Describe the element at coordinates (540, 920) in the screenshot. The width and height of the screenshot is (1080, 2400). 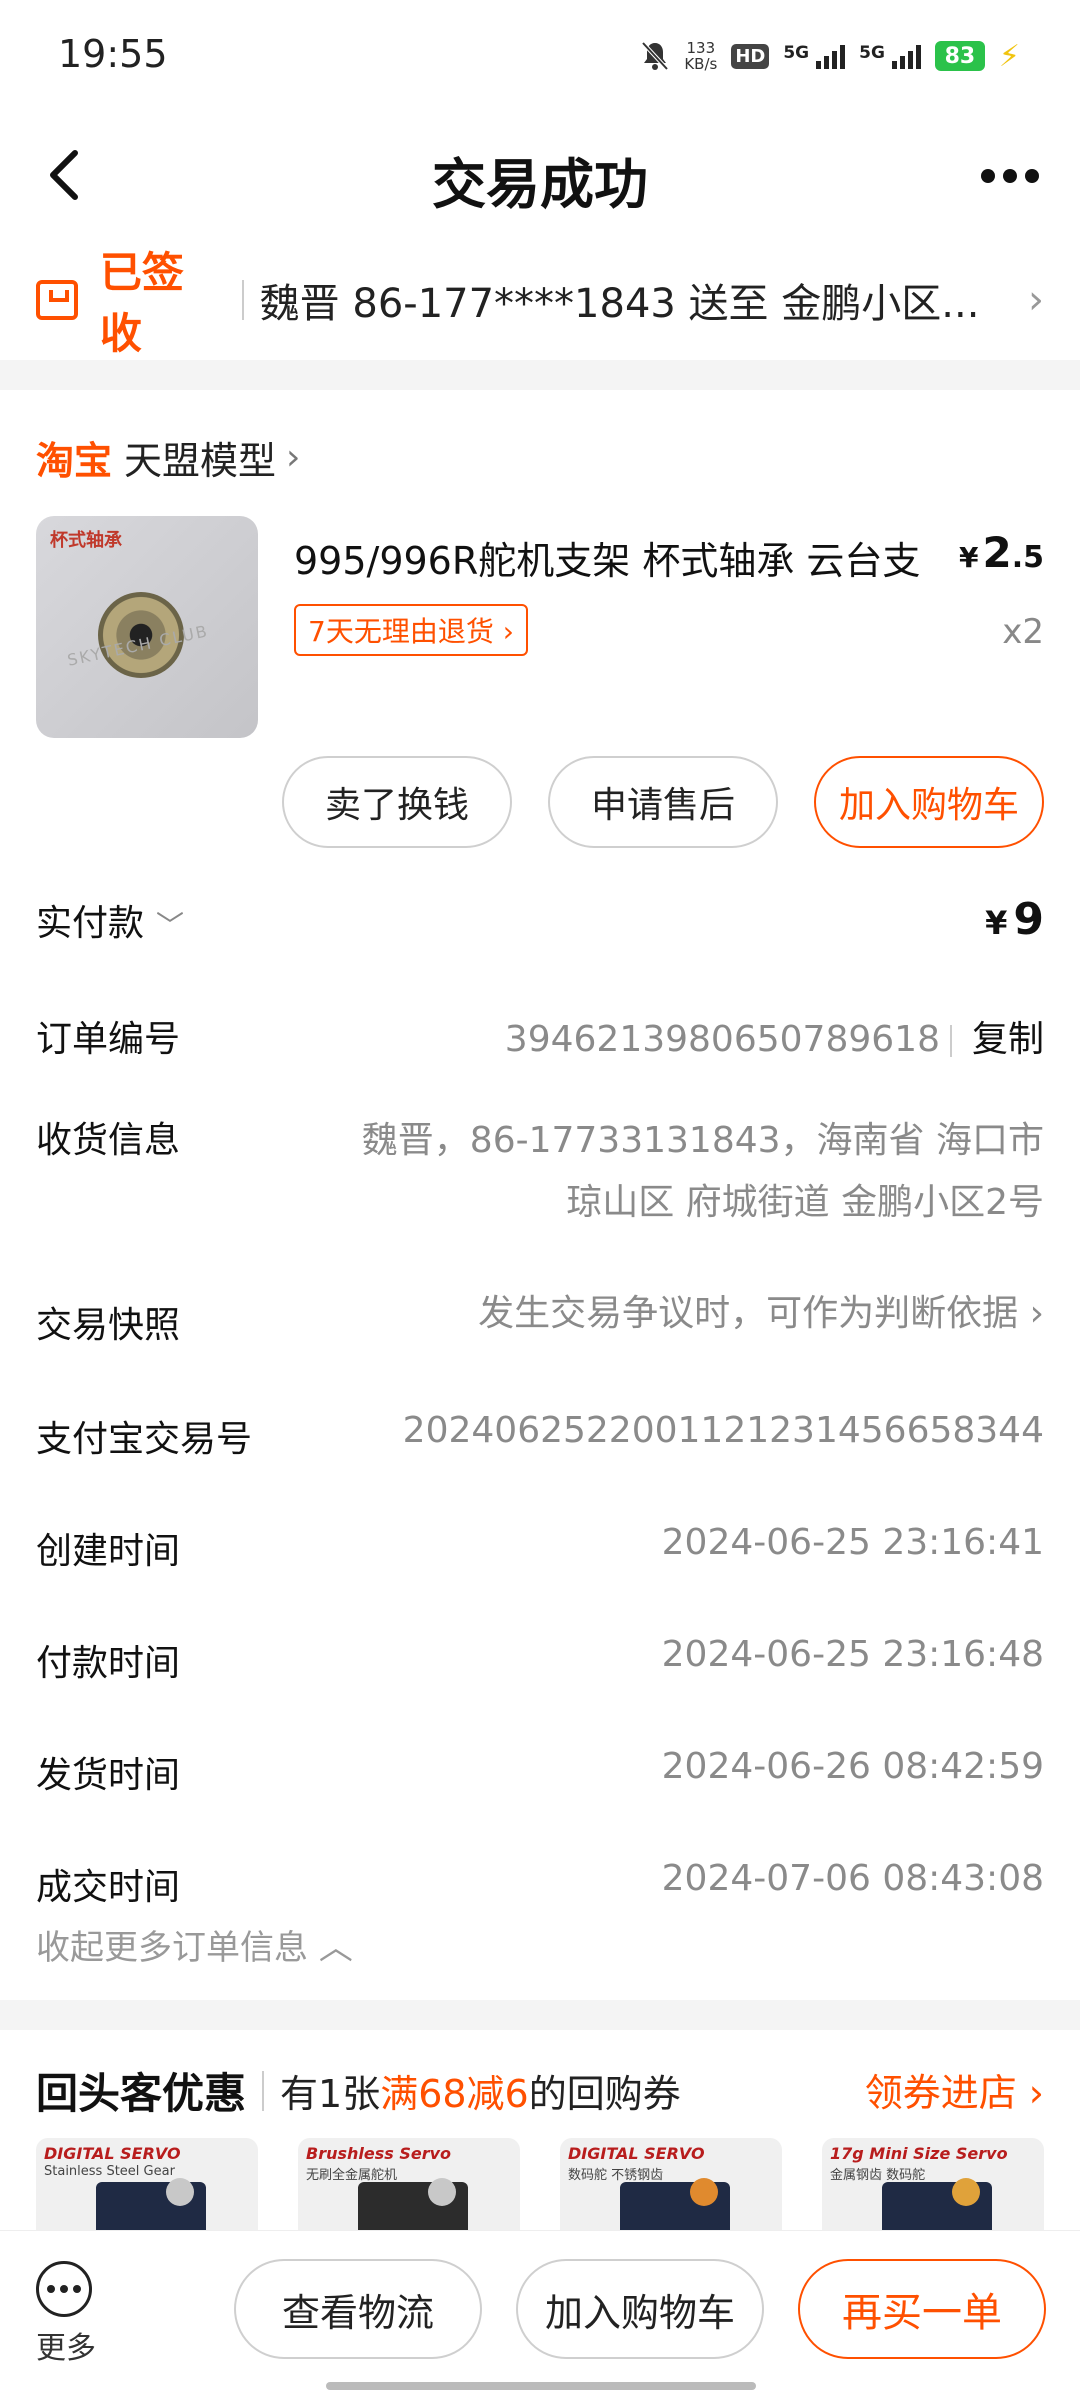
I see `paid-amount-row: 实付款 ﹀ ¥9` at that location.